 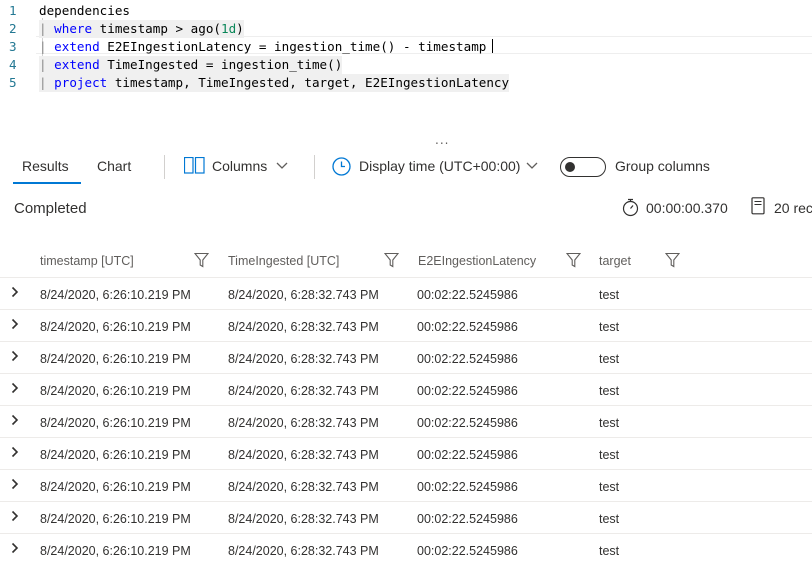 I want to click on columns-label: Columns, so click(x=240, y=166).